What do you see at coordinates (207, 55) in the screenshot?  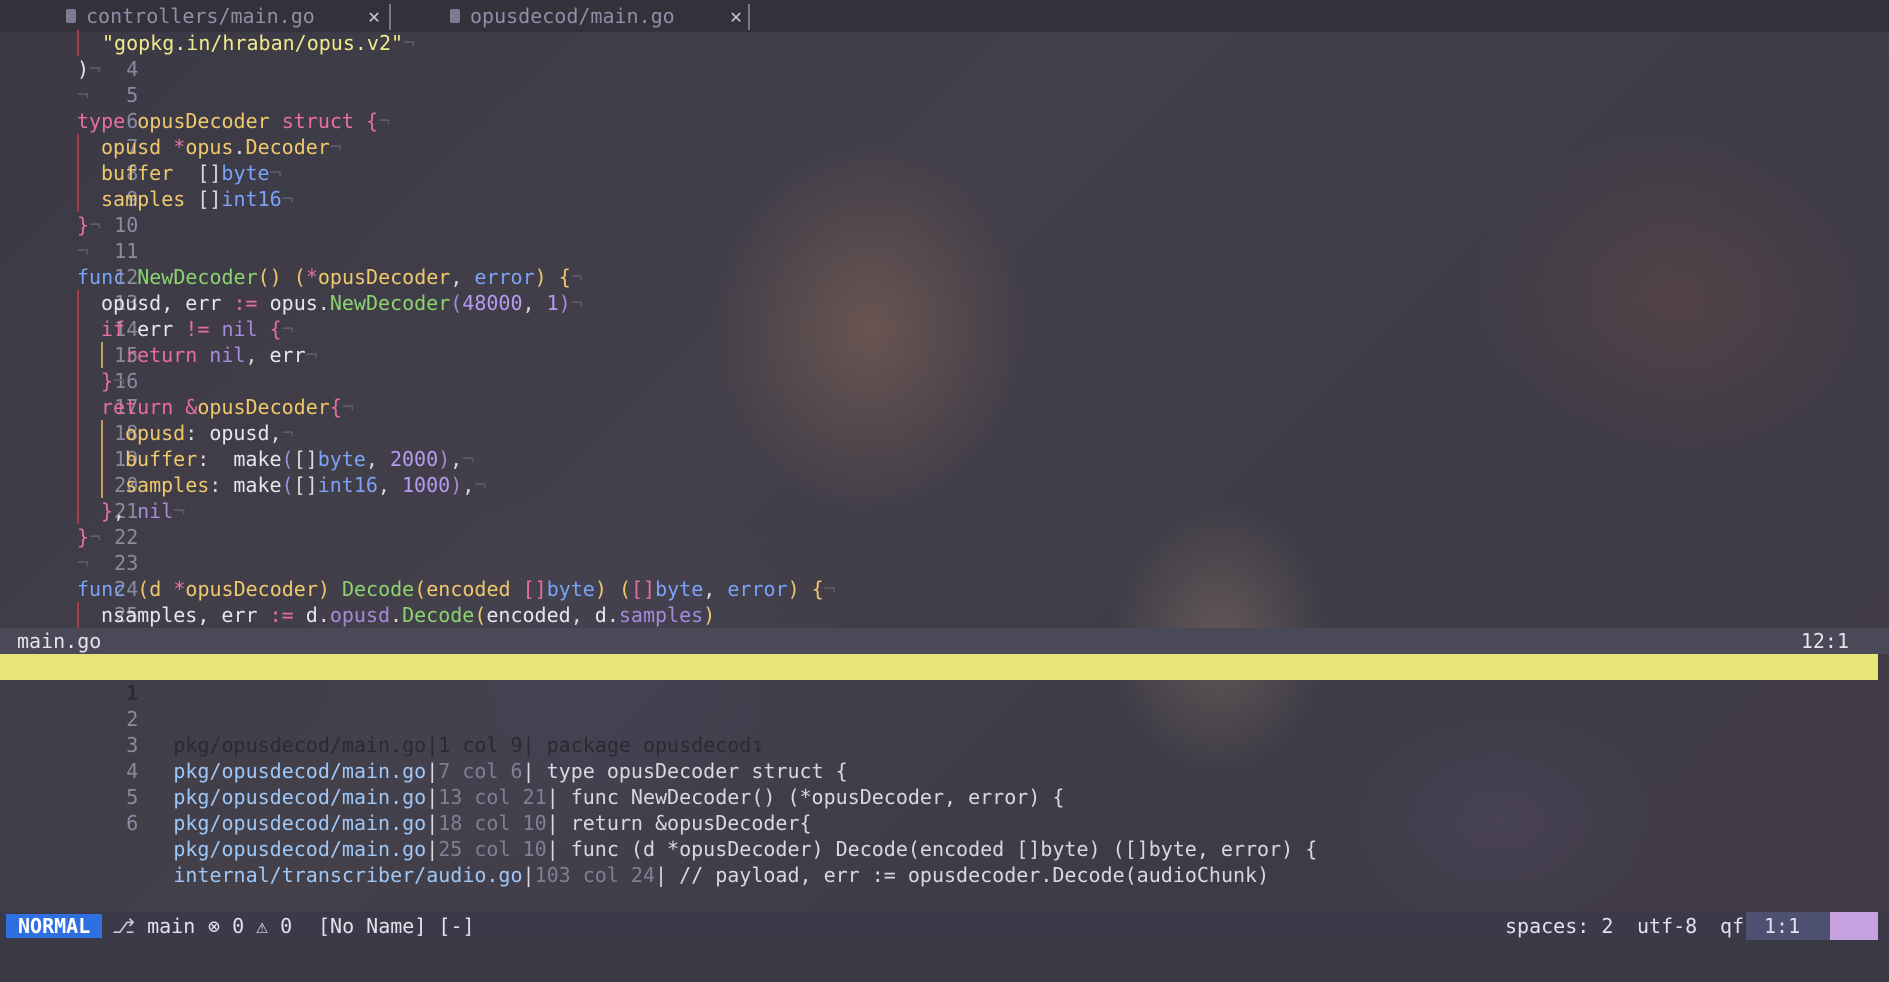 I see `code-line: 4 "gopkg.in/hraban/opus.v2"¬` at bounding box center [207, 55].